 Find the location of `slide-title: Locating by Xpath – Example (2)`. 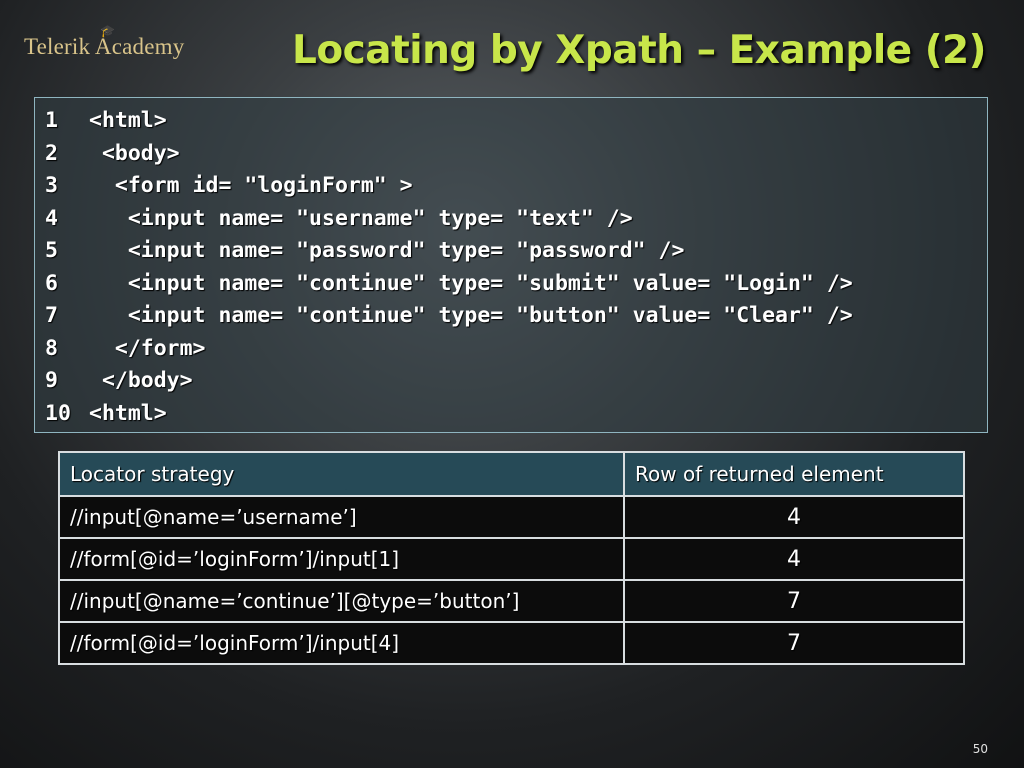

slide-title: Locating by Xpath – Example (2) is located at coordinates (639, 50).